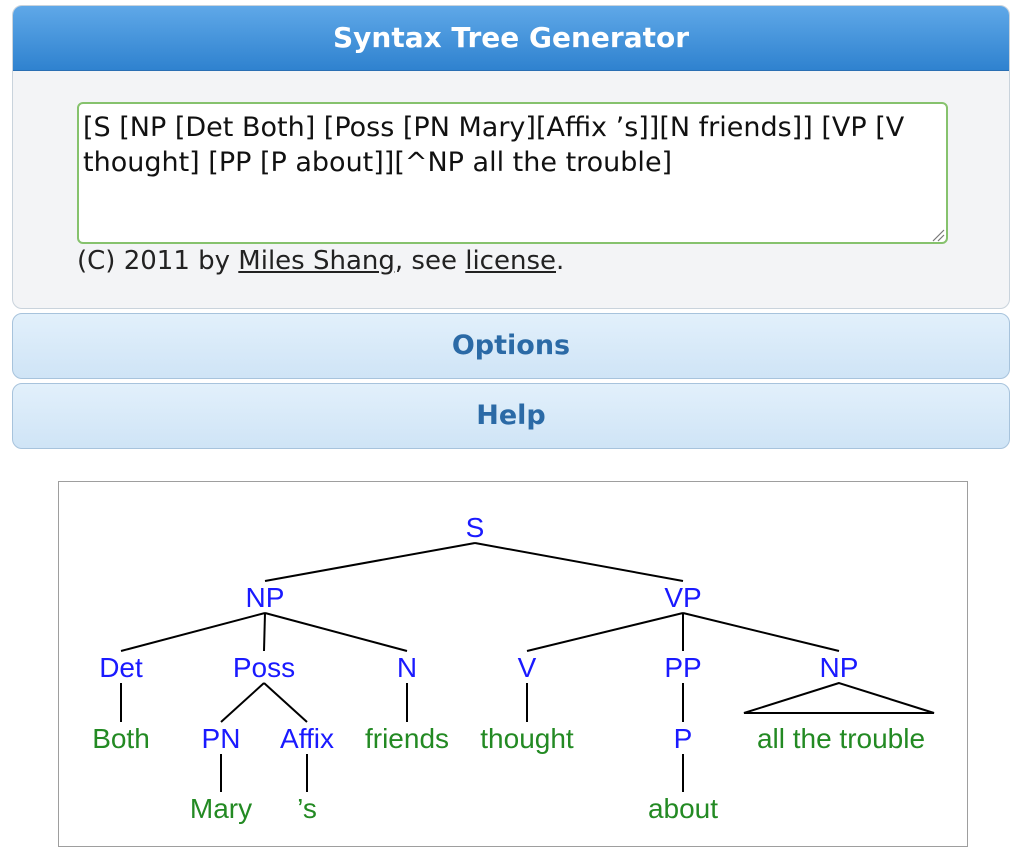 The height and width of the screenshot is (848, 1010). I want to click on tree-node-VP: VP, so click(682, 597).